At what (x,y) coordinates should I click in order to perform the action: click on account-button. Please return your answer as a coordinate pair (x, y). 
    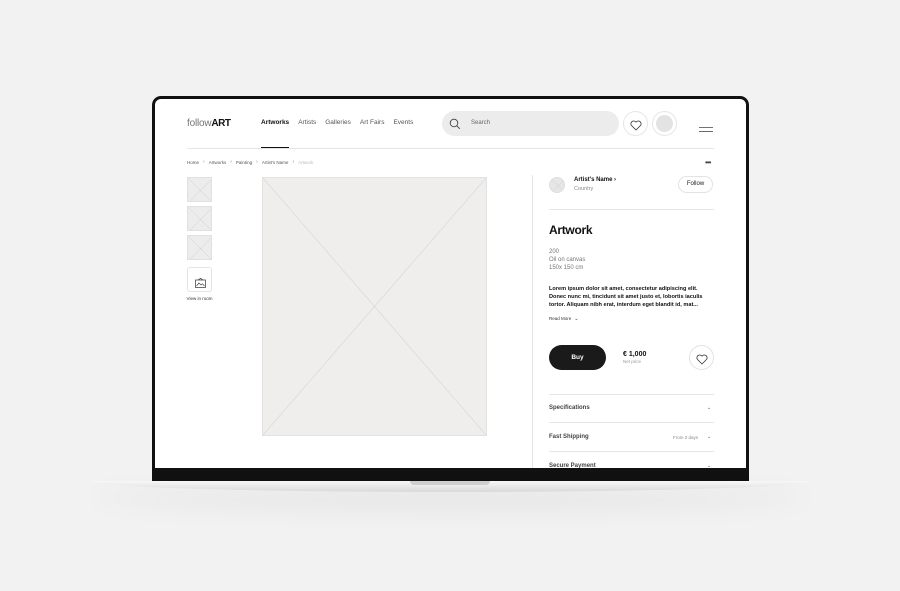
    Looking at the image, I should click on (664, 123).